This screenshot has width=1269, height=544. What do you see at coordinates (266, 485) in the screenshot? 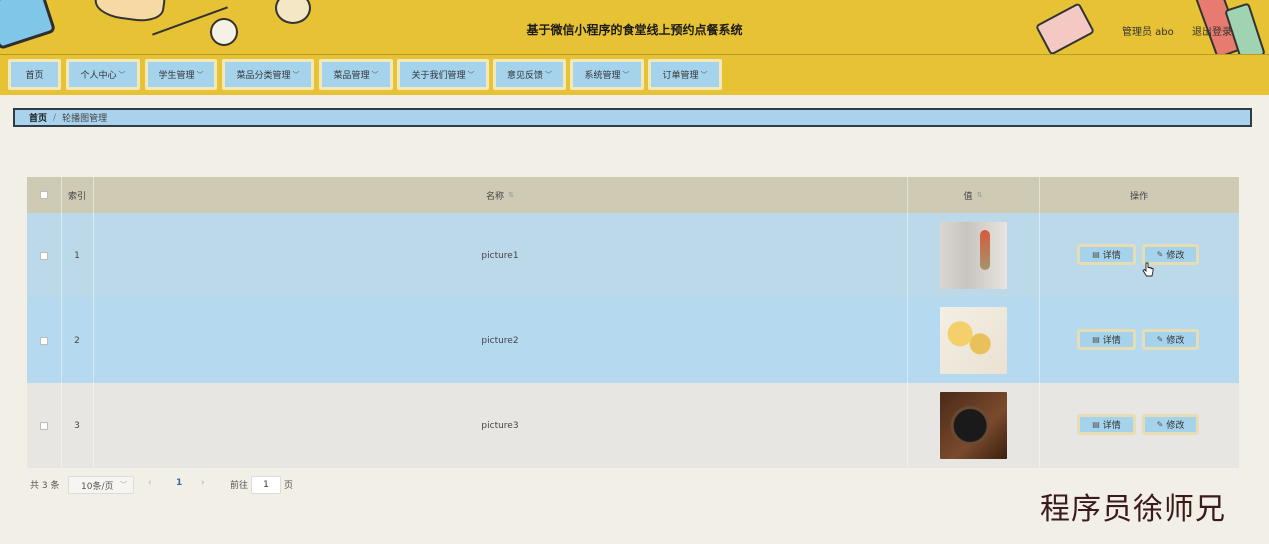
I see `goto-page-input` at bounding box center [266, 485].